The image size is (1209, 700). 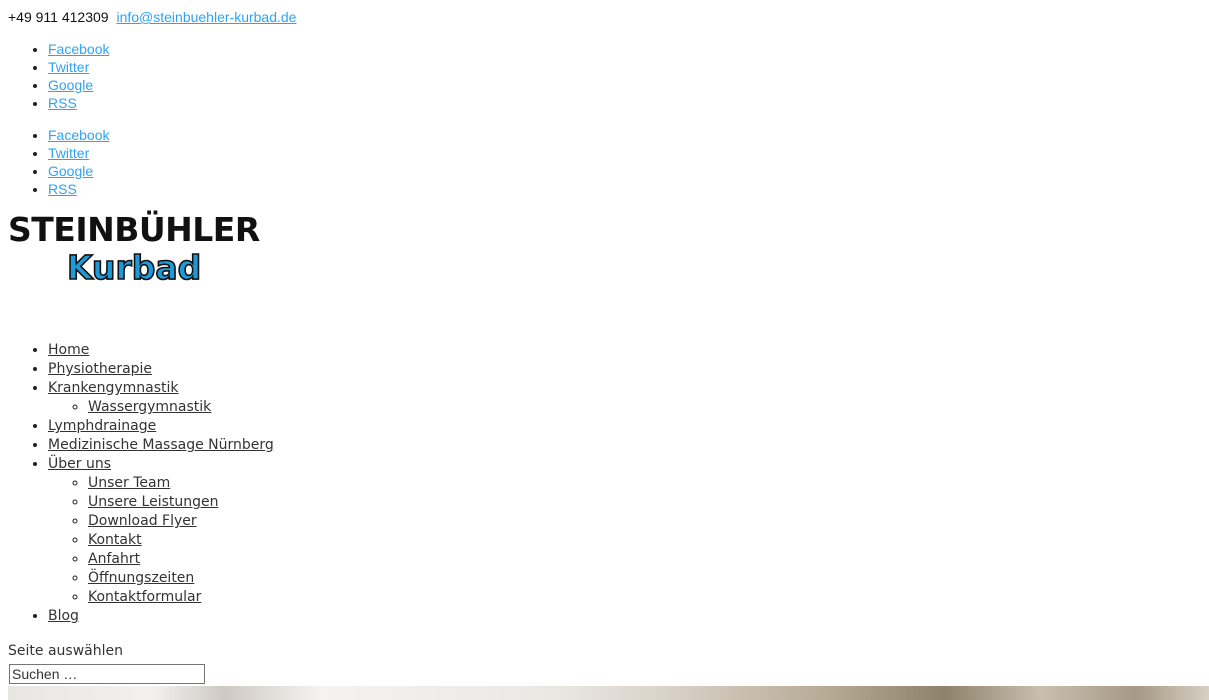 I want to click on menu-link-kontaktformular: Kontaktformular, so click(x=144, y=597).